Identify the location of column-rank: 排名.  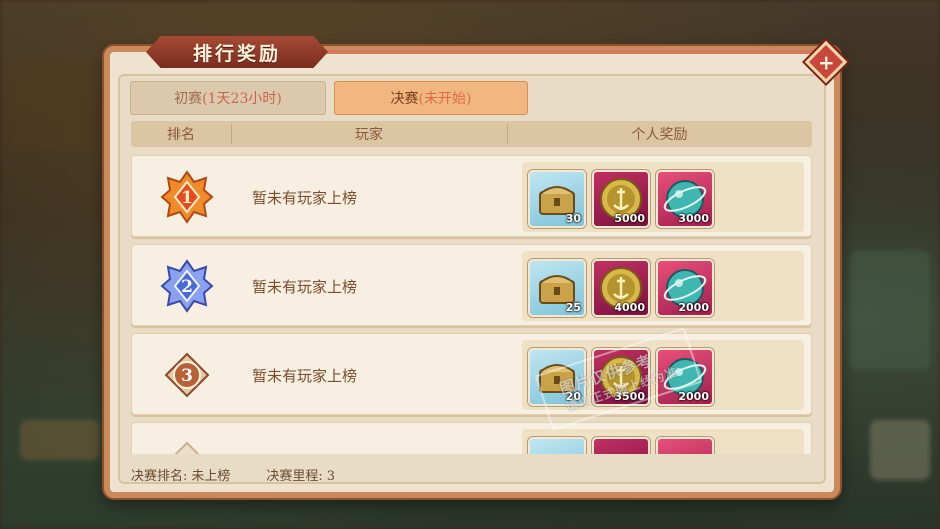
(181, 135).